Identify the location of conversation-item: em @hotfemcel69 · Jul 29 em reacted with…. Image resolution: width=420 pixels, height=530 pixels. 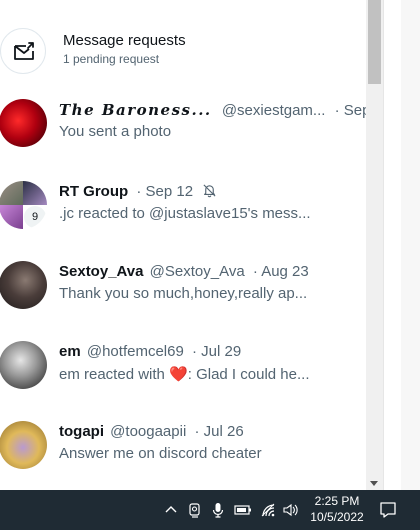
(183, 371).